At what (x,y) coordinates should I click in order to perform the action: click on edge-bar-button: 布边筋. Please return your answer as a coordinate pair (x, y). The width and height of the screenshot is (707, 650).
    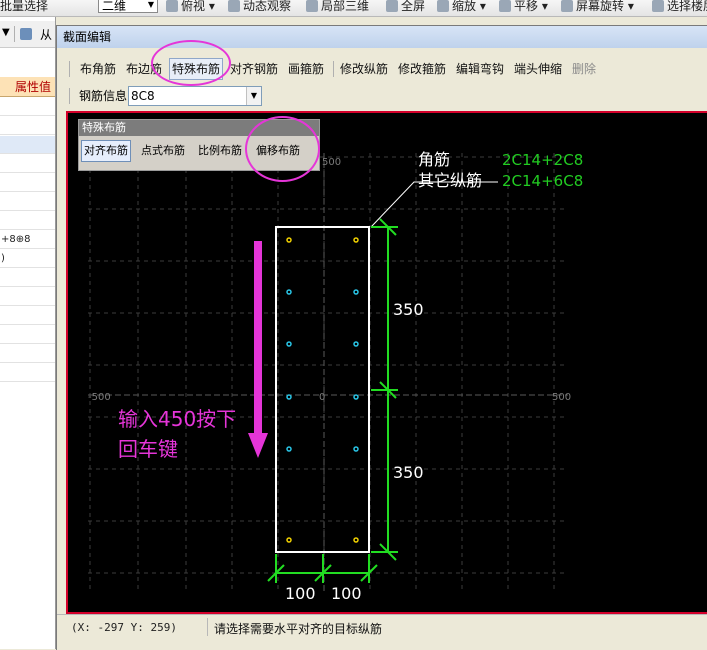
    Looking at the image, I should click on (144, 69).